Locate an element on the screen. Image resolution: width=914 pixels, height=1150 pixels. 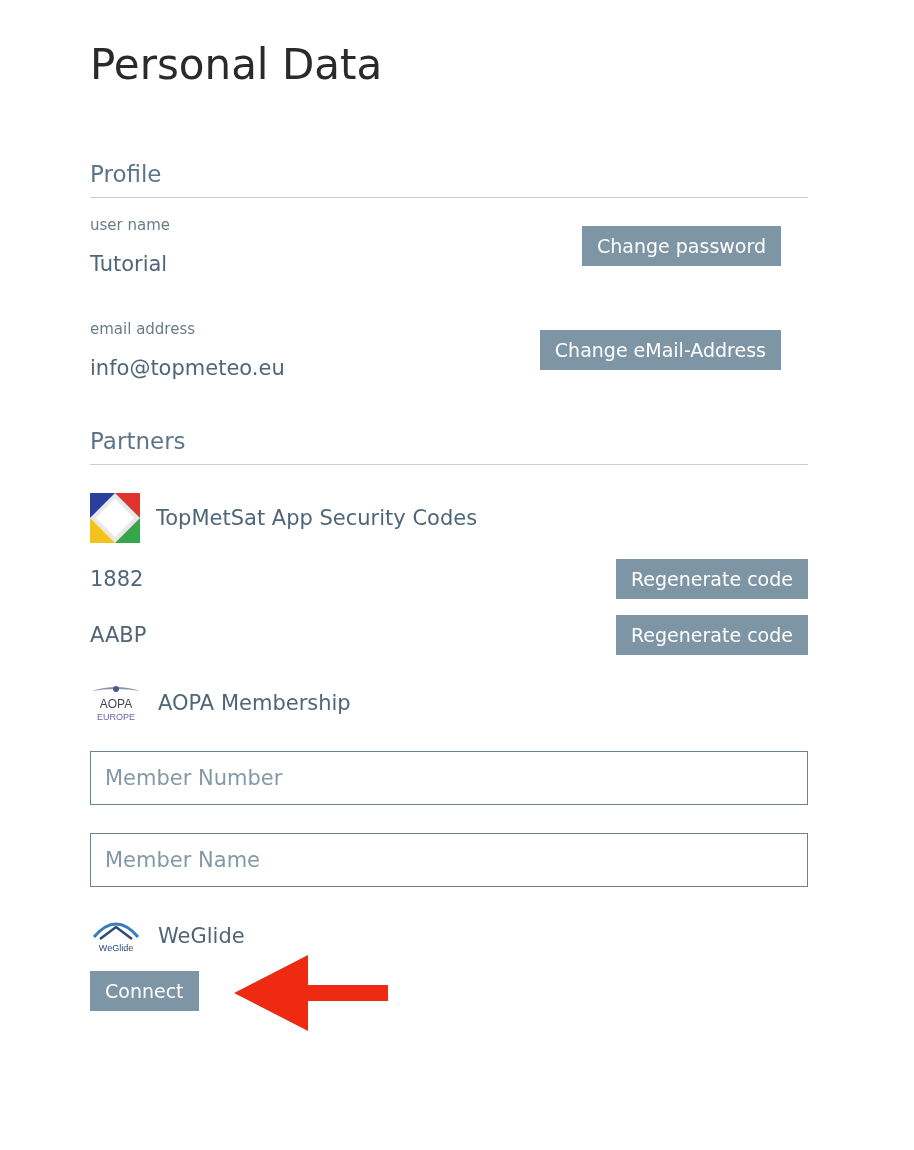
change-button: Change password is located at coordinates (681, 246).